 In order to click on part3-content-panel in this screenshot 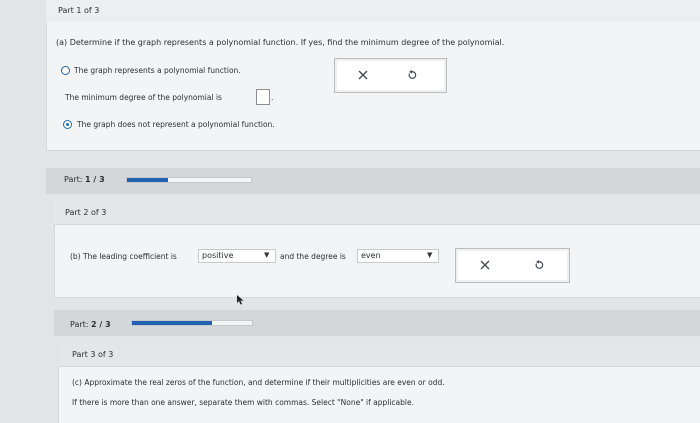, I will do `click(379, 394)`.